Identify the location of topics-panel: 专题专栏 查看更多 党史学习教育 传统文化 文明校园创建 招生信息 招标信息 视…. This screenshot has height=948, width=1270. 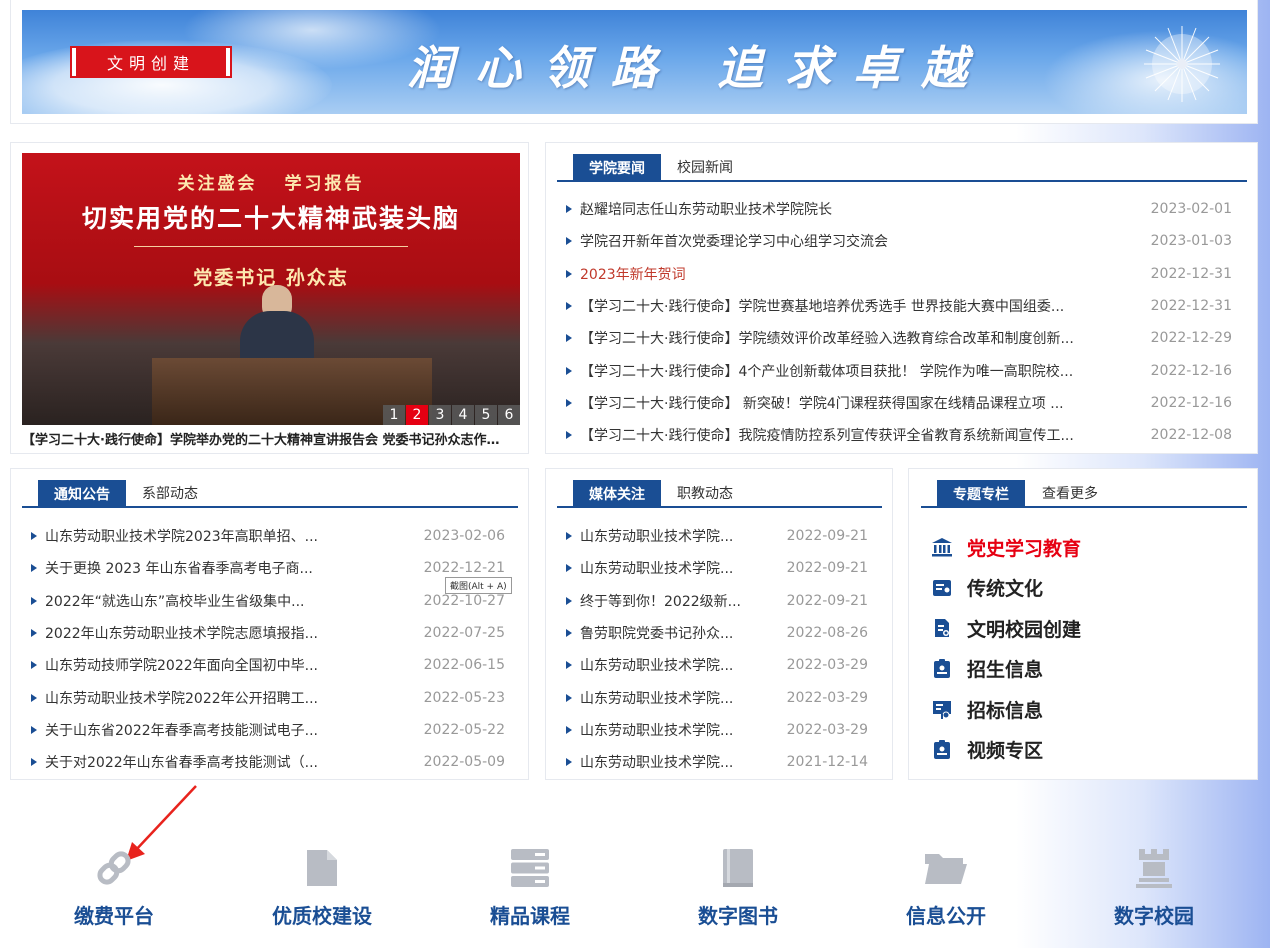
(1083, 624).